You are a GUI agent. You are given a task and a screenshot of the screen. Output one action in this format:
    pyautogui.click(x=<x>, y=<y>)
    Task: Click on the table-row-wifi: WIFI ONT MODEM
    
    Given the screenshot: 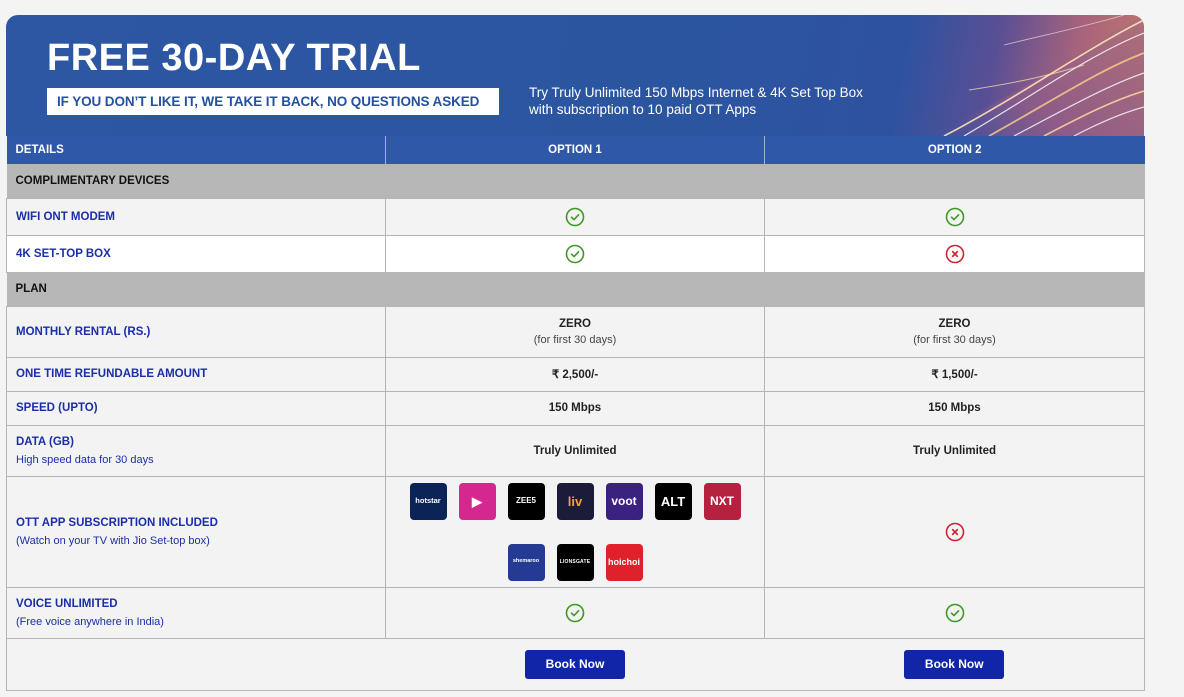 What is the action you would take?
    pyautogui.click(x=575, y=216)
    